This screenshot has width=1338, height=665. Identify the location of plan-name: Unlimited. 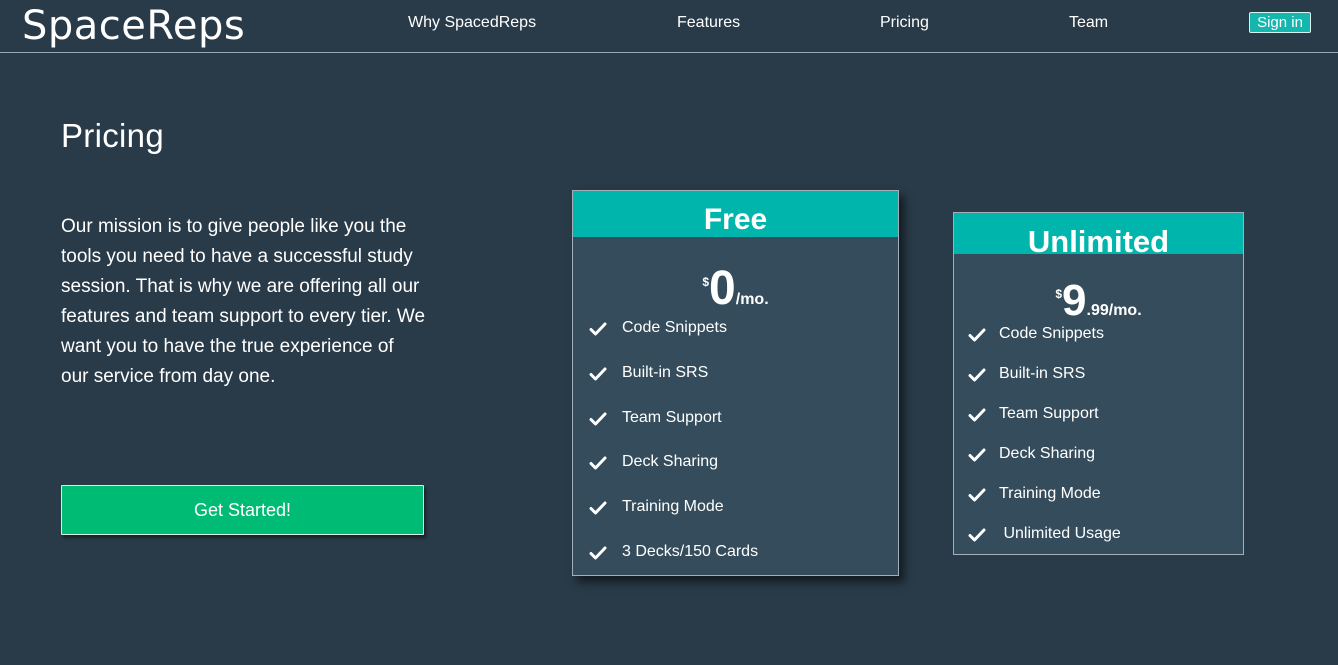
(1098, 233).